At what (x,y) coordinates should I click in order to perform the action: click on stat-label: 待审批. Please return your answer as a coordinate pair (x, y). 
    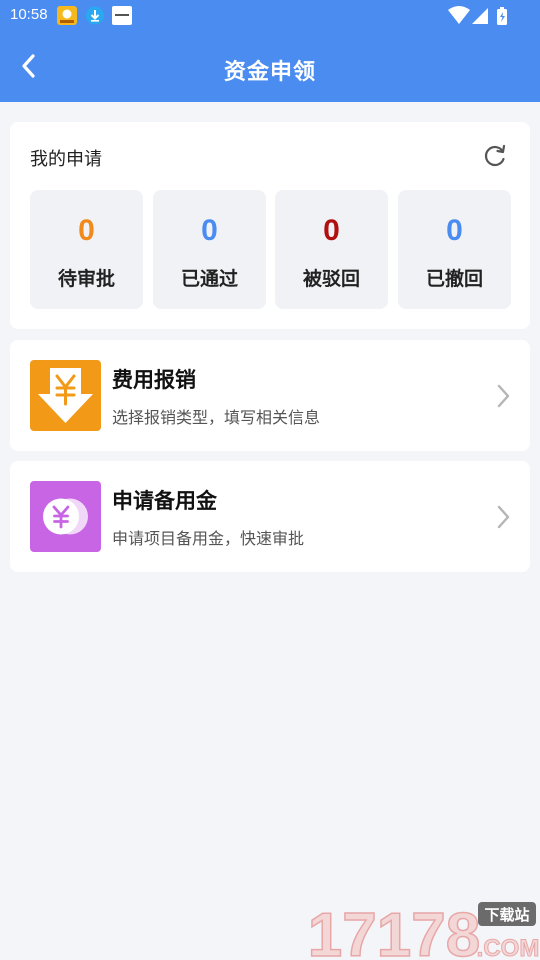
    Looking at the image, I should click on (86, 279).